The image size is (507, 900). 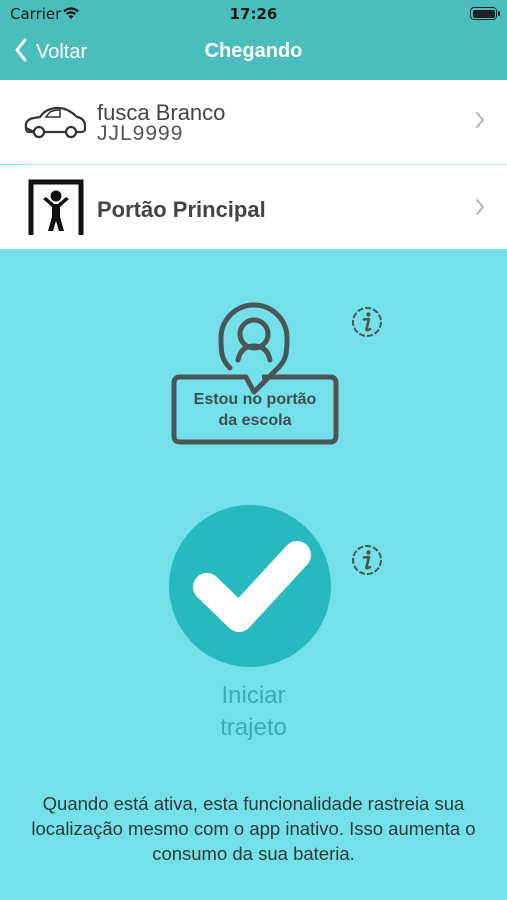 What do you see at coordinates (140, 133) in the screenshot?
I see `vehicle-plate: JJL9999` at bounding box center [140, 133].